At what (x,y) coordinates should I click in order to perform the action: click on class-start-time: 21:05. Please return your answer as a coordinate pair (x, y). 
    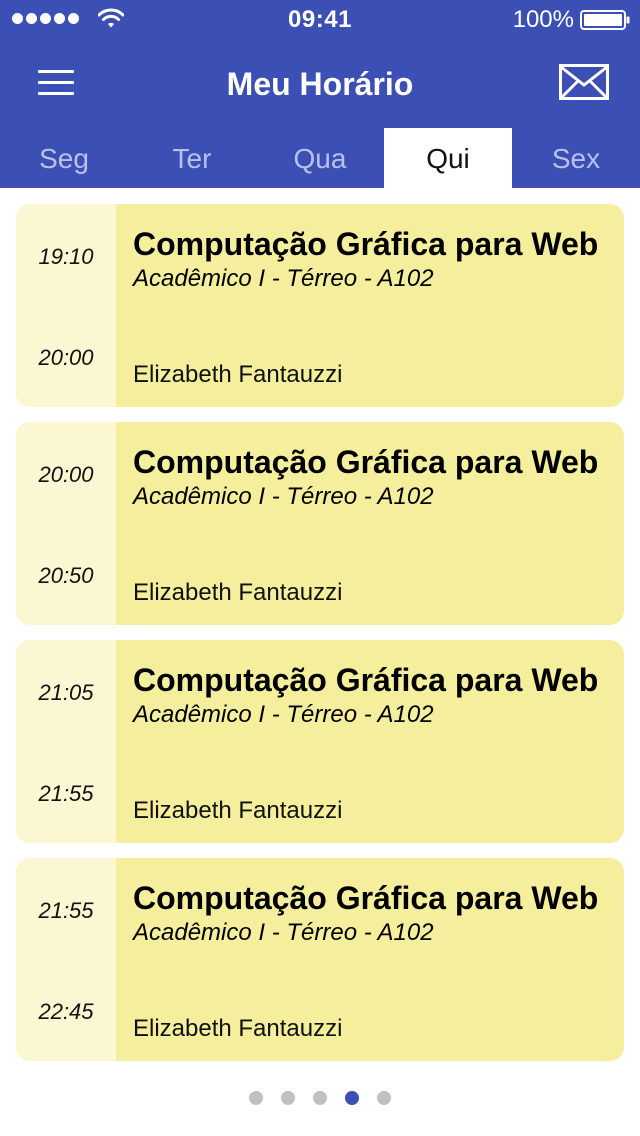
    Looking at the image, I should click on (66, 692).